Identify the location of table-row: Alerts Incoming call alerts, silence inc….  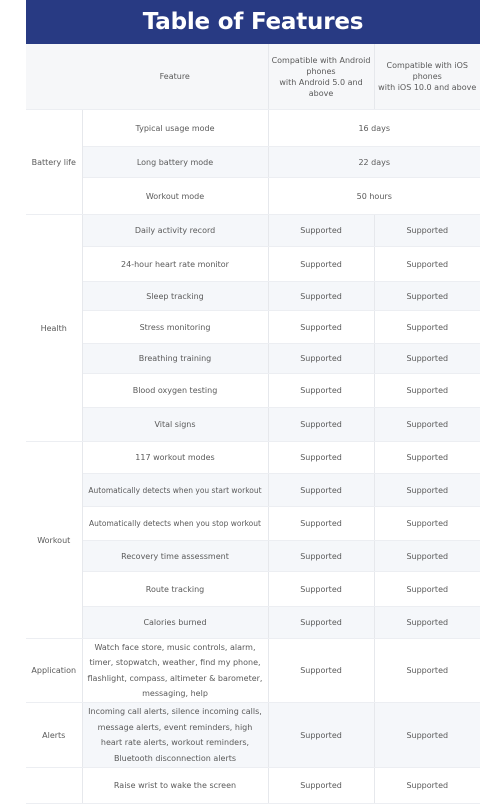
(253, 735).